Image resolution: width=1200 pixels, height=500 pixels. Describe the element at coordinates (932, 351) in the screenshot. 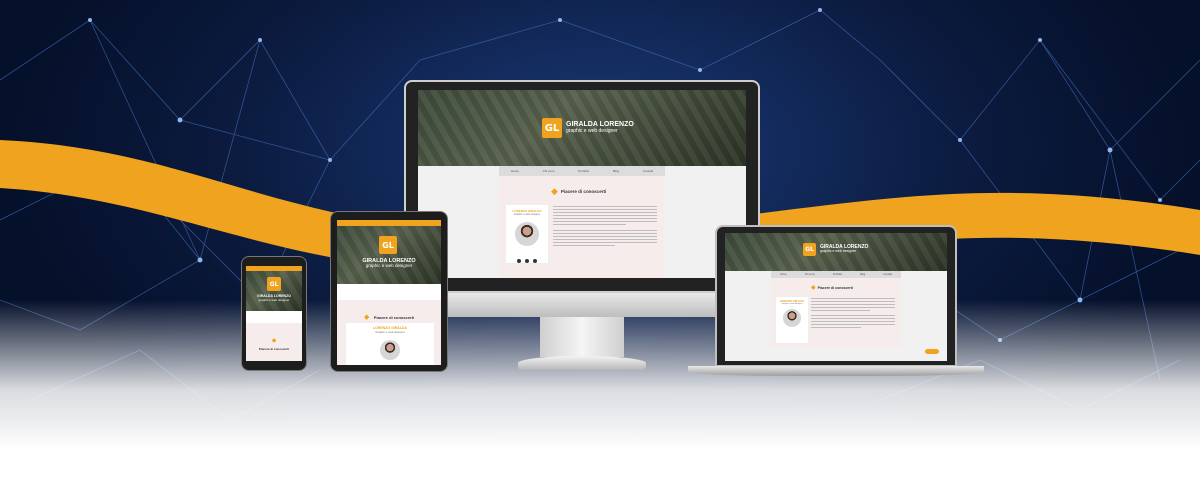

I see `scroll-toggle` at that location.